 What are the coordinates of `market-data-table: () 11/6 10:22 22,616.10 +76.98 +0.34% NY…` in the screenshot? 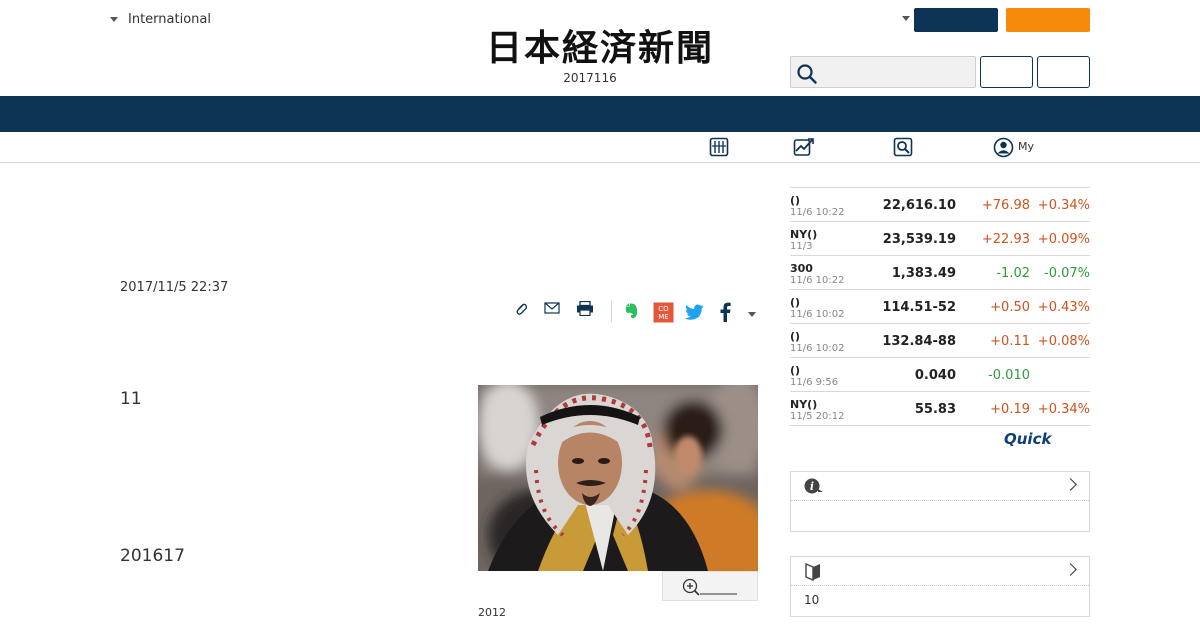 It's located at (940, 306).